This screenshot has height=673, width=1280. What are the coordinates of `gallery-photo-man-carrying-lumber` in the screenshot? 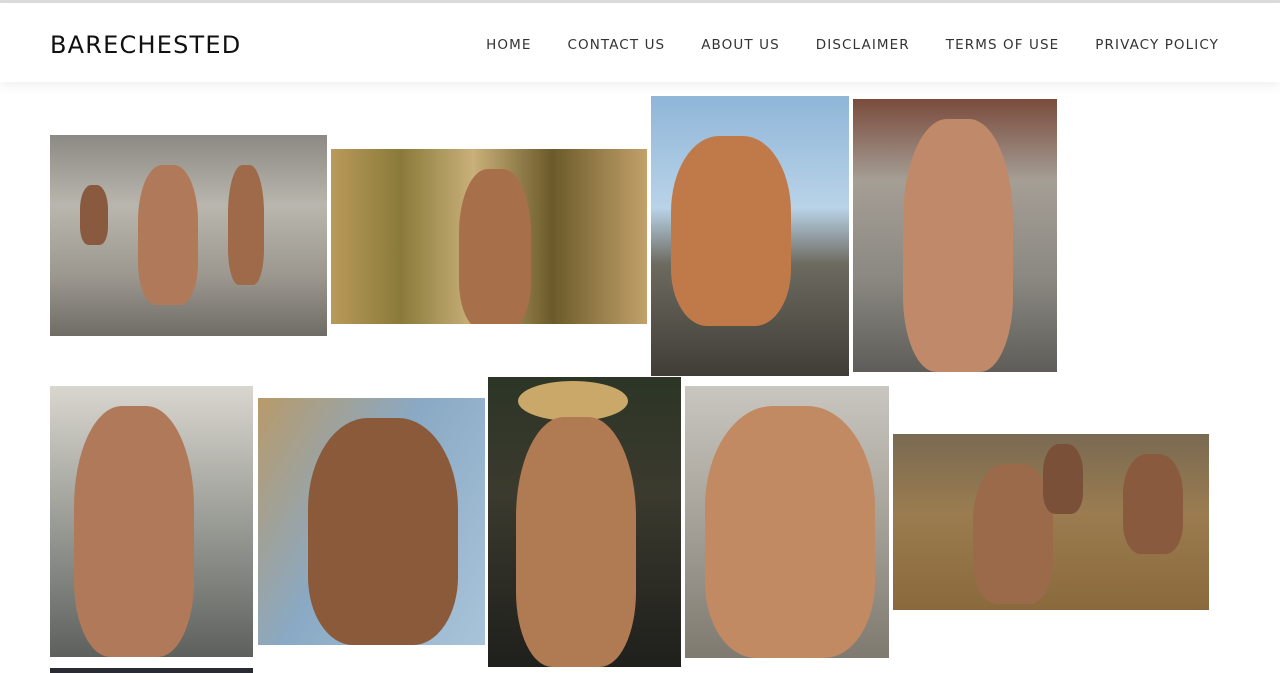 It's located at (371, 521).